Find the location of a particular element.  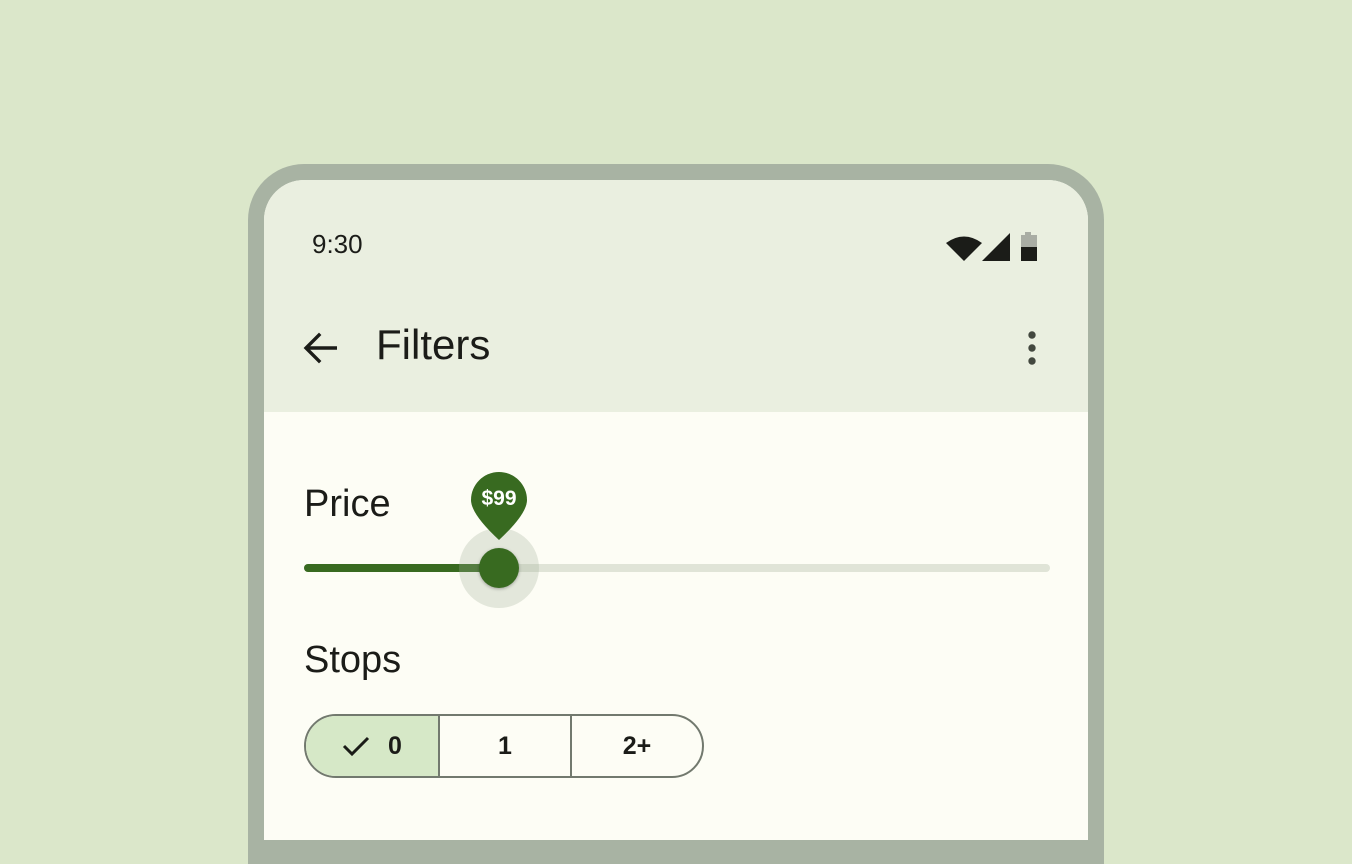

battery-icon is located at coordinates (1029, 246).